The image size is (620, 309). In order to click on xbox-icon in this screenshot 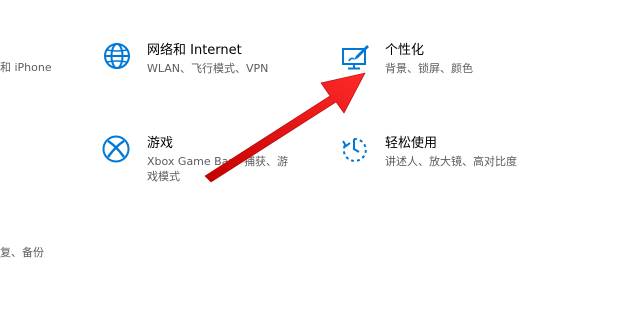, I will do `click(116, 149)`.